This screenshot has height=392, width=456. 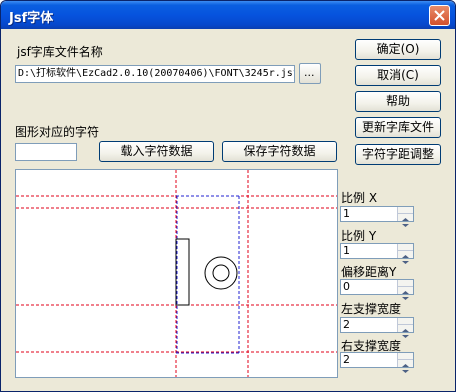 I want to click on right-support-spinbox: 2, so click(x=377, y=362).